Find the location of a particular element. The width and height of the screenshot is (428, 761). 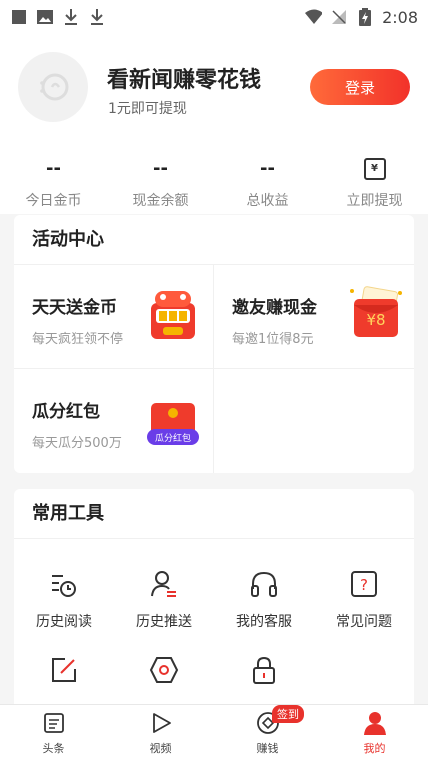

stat-label: 立即提现 is located at coordinates (374, 201).